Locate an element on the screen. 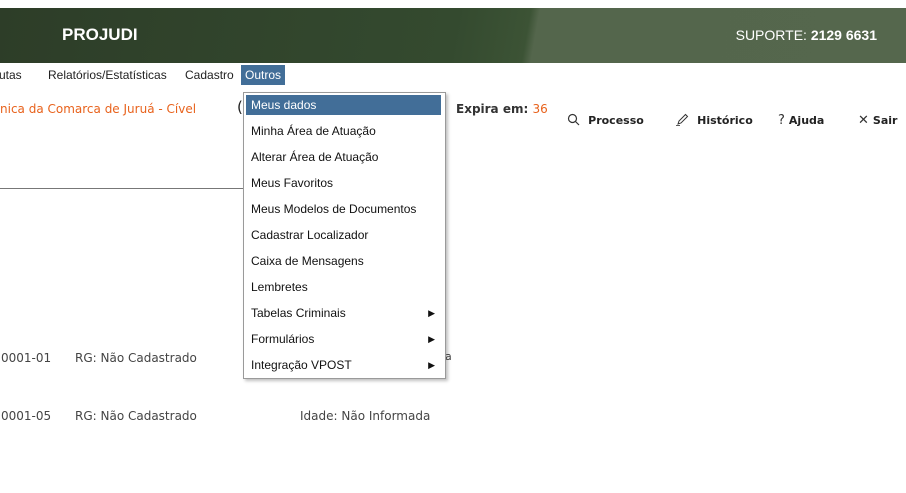  sair-link: ✕ Sair is located at coordinates (877, 120).